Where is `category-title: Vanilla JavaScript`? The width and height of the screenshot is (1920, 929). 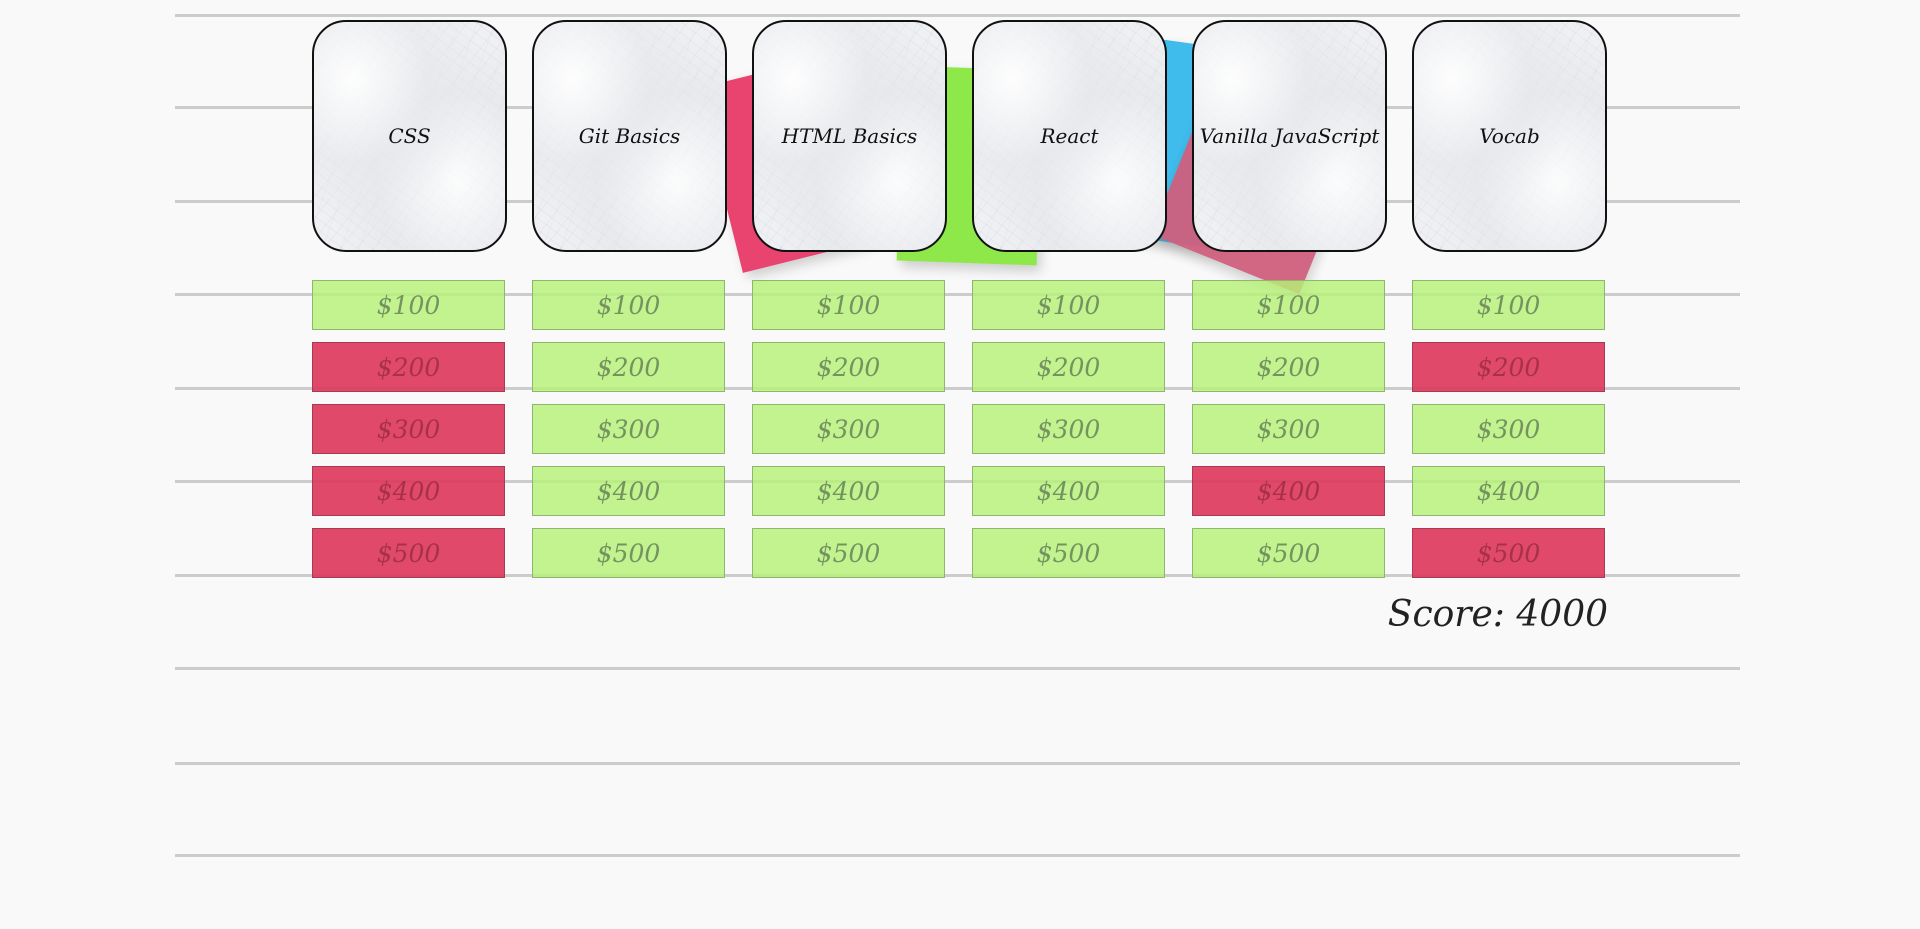 category-title: Vanilla JavaScript is located at coordinates (1289, 136).